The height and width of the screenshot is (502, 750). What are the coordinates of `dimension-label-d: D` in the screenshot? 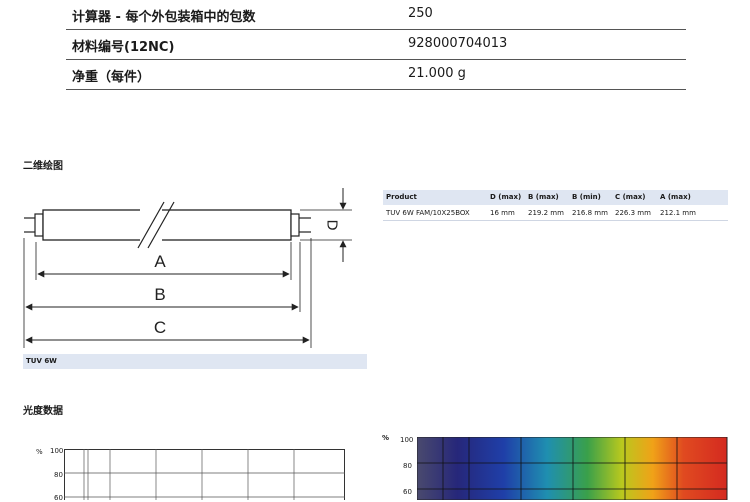 It's located at (332, 225).